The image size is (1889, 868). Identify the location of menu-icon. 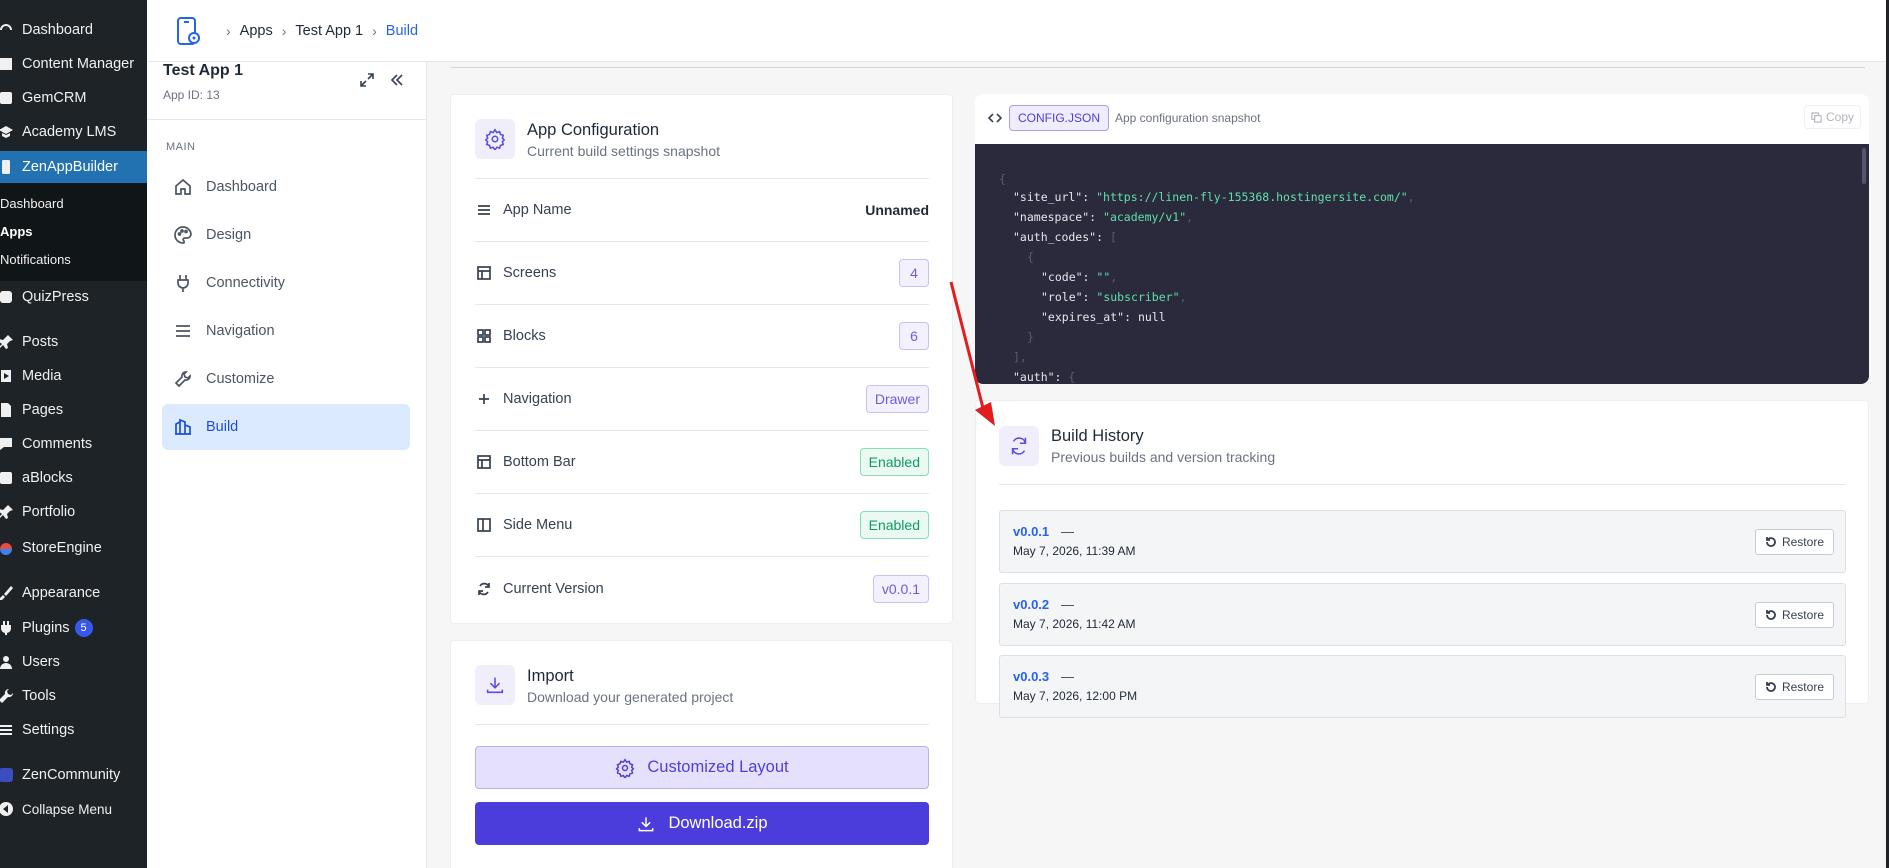
(183, 331).